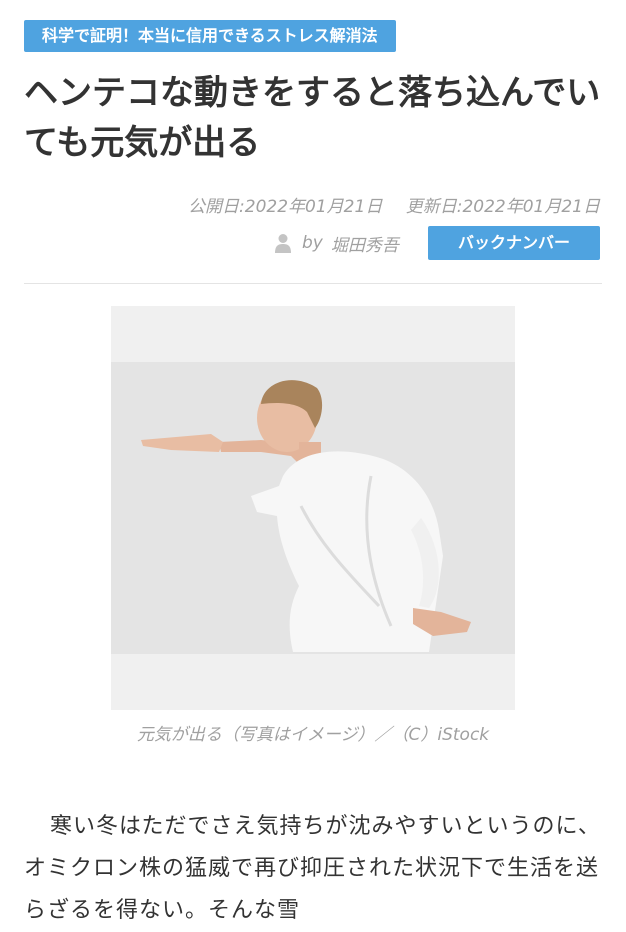  What do you see at coordinates (394, 204) in the screenshot?
I see `article-dates: 公開日:2022年01月21日 更新日:2022年01月21日` at bounding box center [394, 204].